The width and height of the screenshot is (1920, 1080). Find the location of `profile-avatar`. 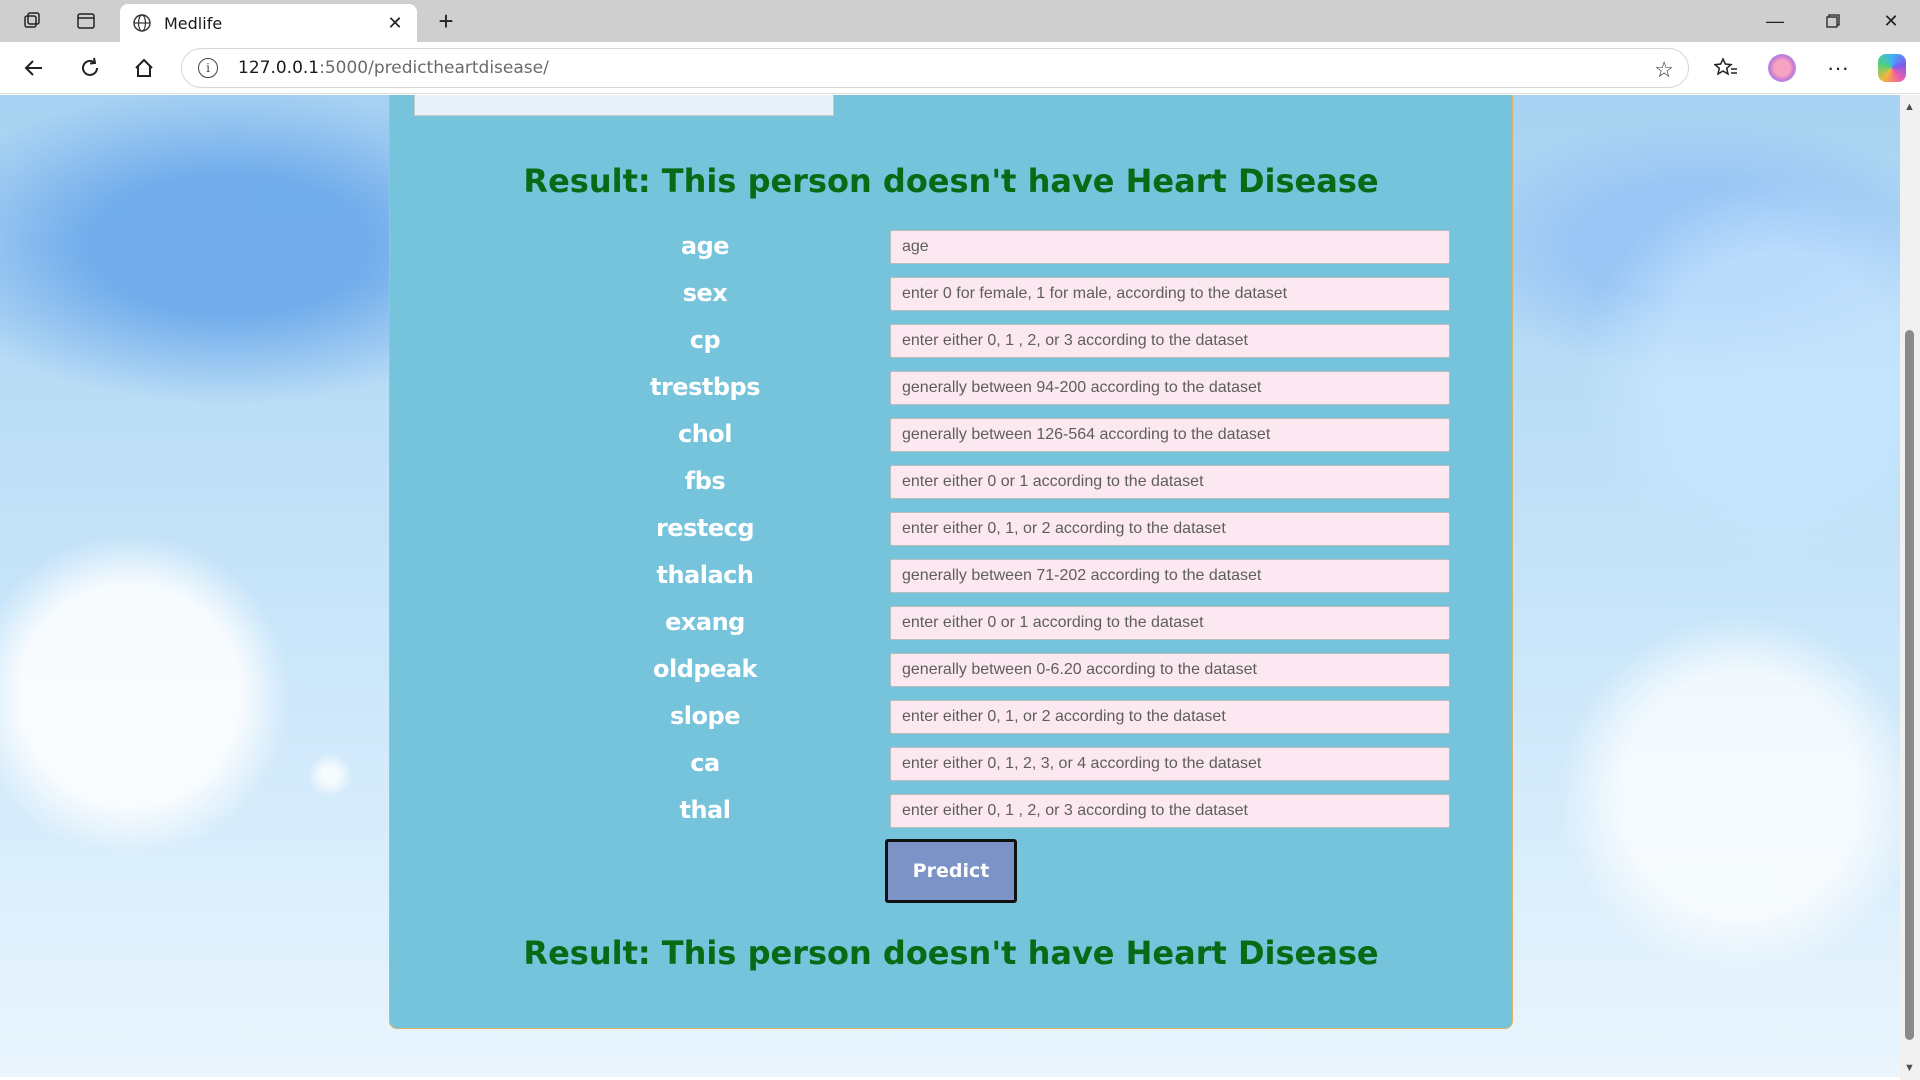

profile-avatar is located at coordinates (1782, 68).